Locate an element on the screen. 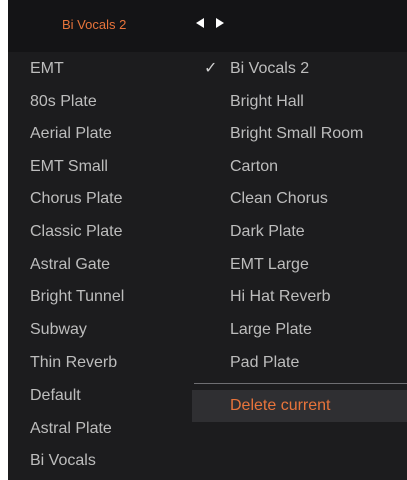  preset-item: Astral Plate is located at coordinates (71, 429).